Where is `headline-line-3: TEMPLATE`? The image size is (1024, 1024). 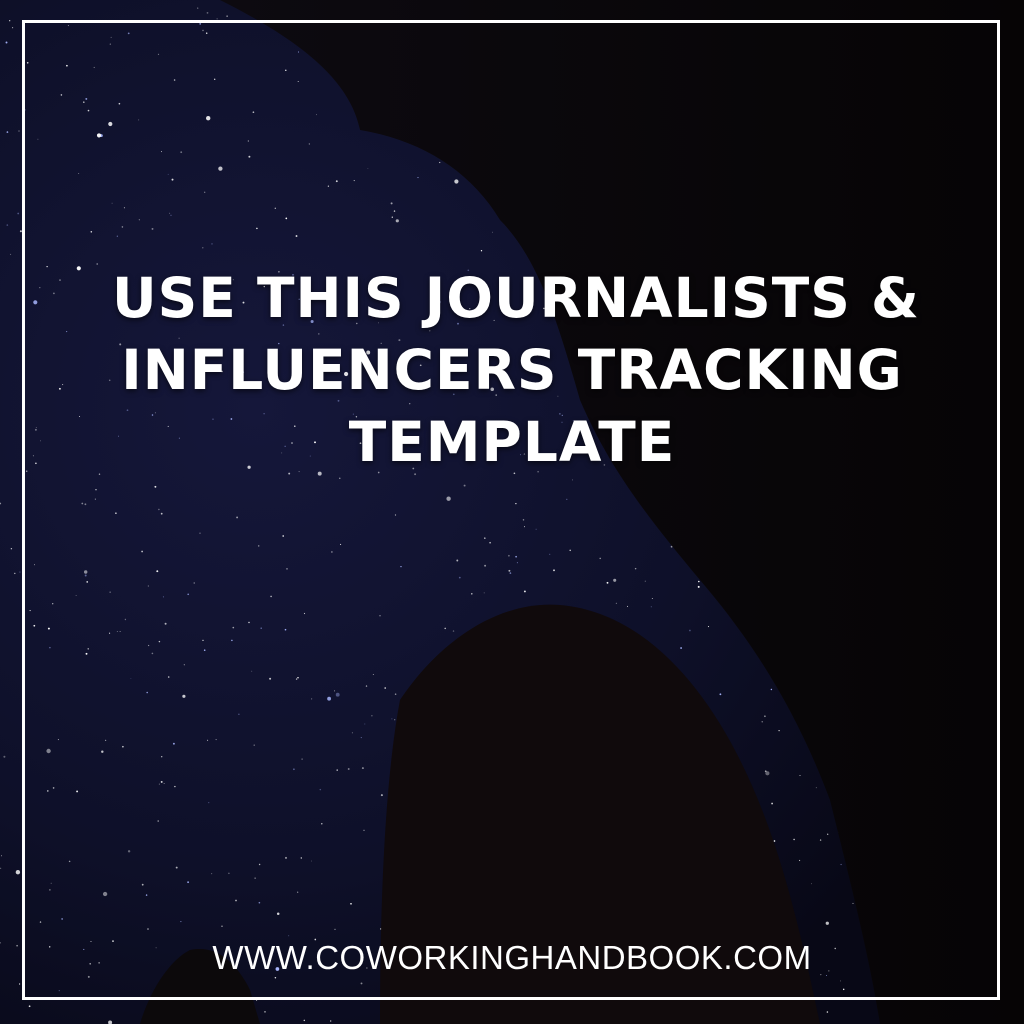 headline-line-3: TEMPLATE is located at coordinates (512, 442).